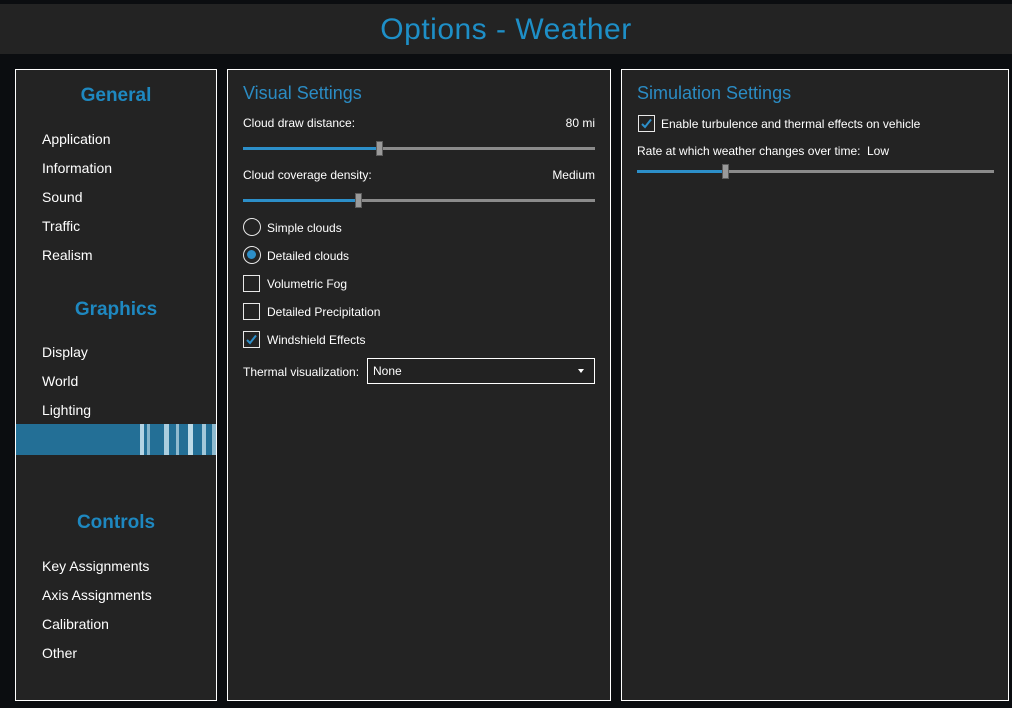 The height and width of the screenshot is (708, 1012). Describe the element at coordinates (116, 95) in the screenshot. I see `section-header-general: General` at that location.